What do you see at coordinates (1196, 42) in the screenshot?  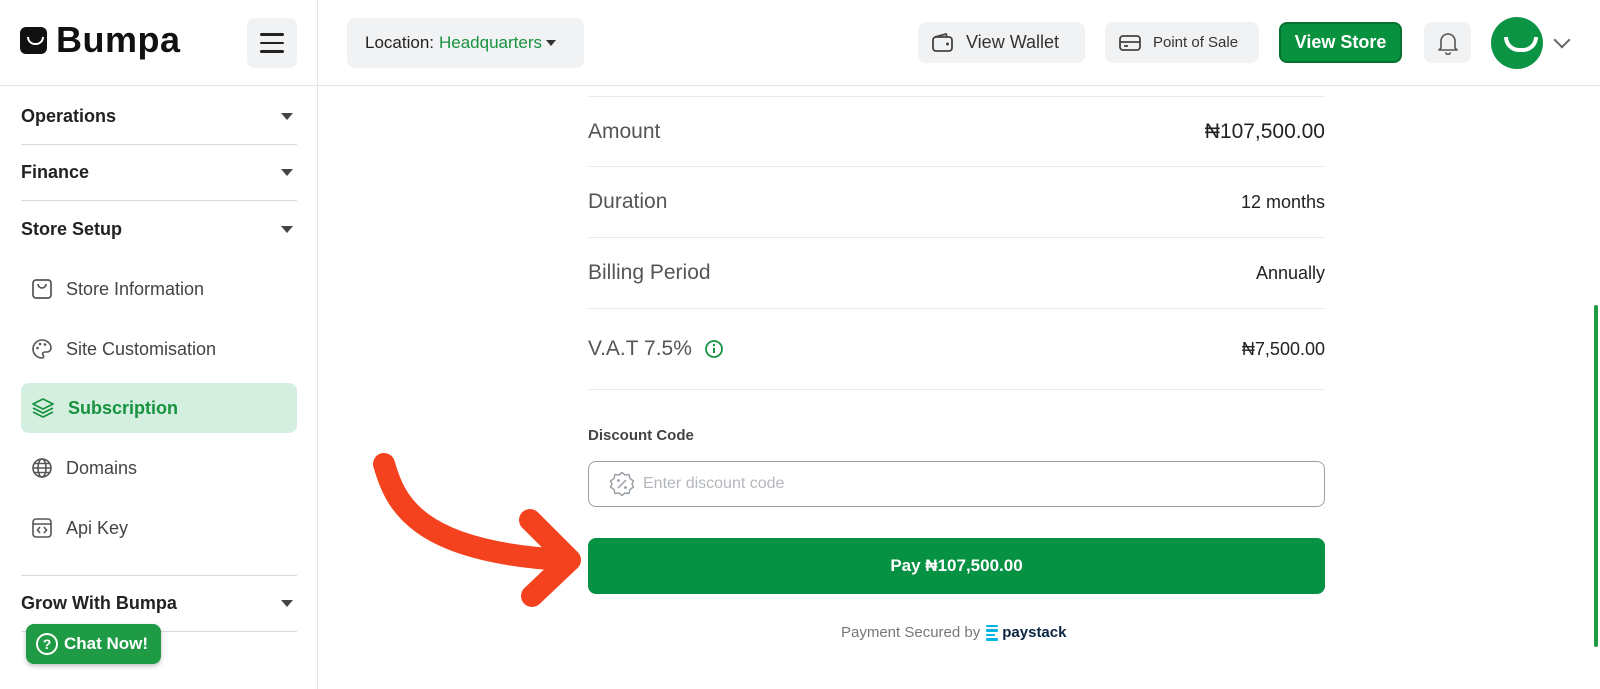 I see `point-of-sale-label: Point of Sale` at bounding box center [1196, 42].